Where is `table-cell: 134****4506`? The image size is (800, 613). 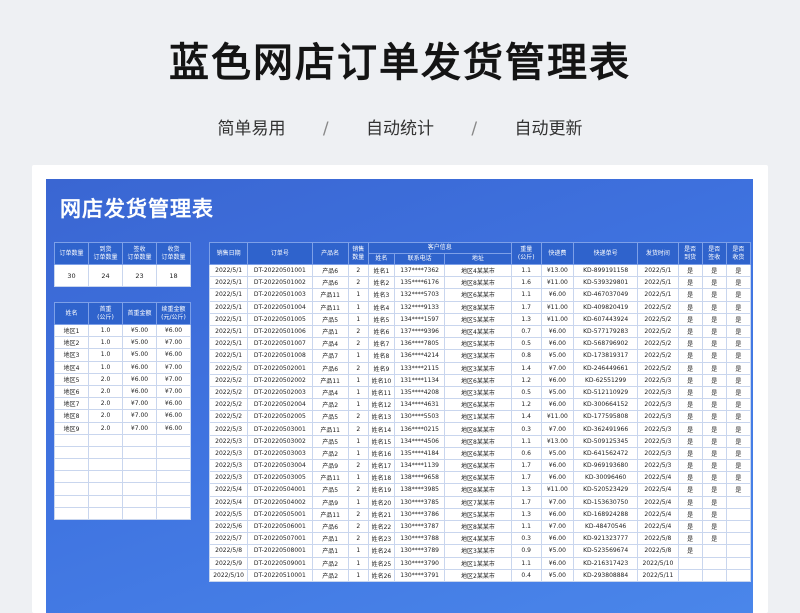 table-cell: 134****4506 is located at coordinates (419, 441).